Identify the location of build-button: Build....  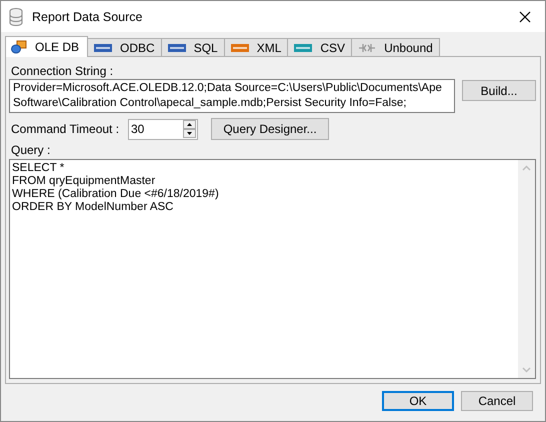
(499, 90).